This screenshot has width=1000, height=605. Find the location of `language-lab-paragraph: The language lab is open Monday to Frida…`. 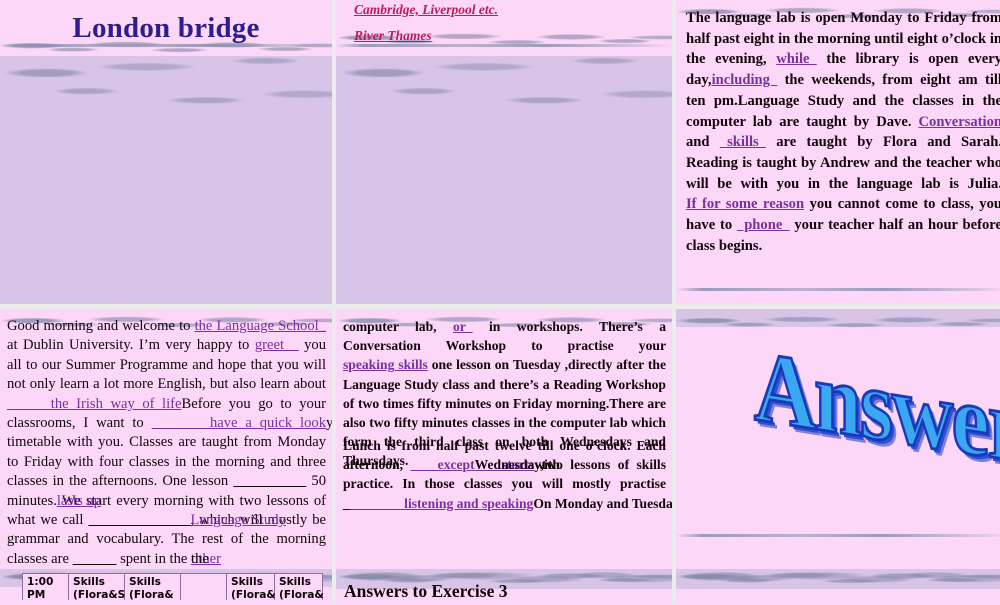

language-lab-paragraph: The language lab is open Monday to Frida… is located at coordinates (843, 132).